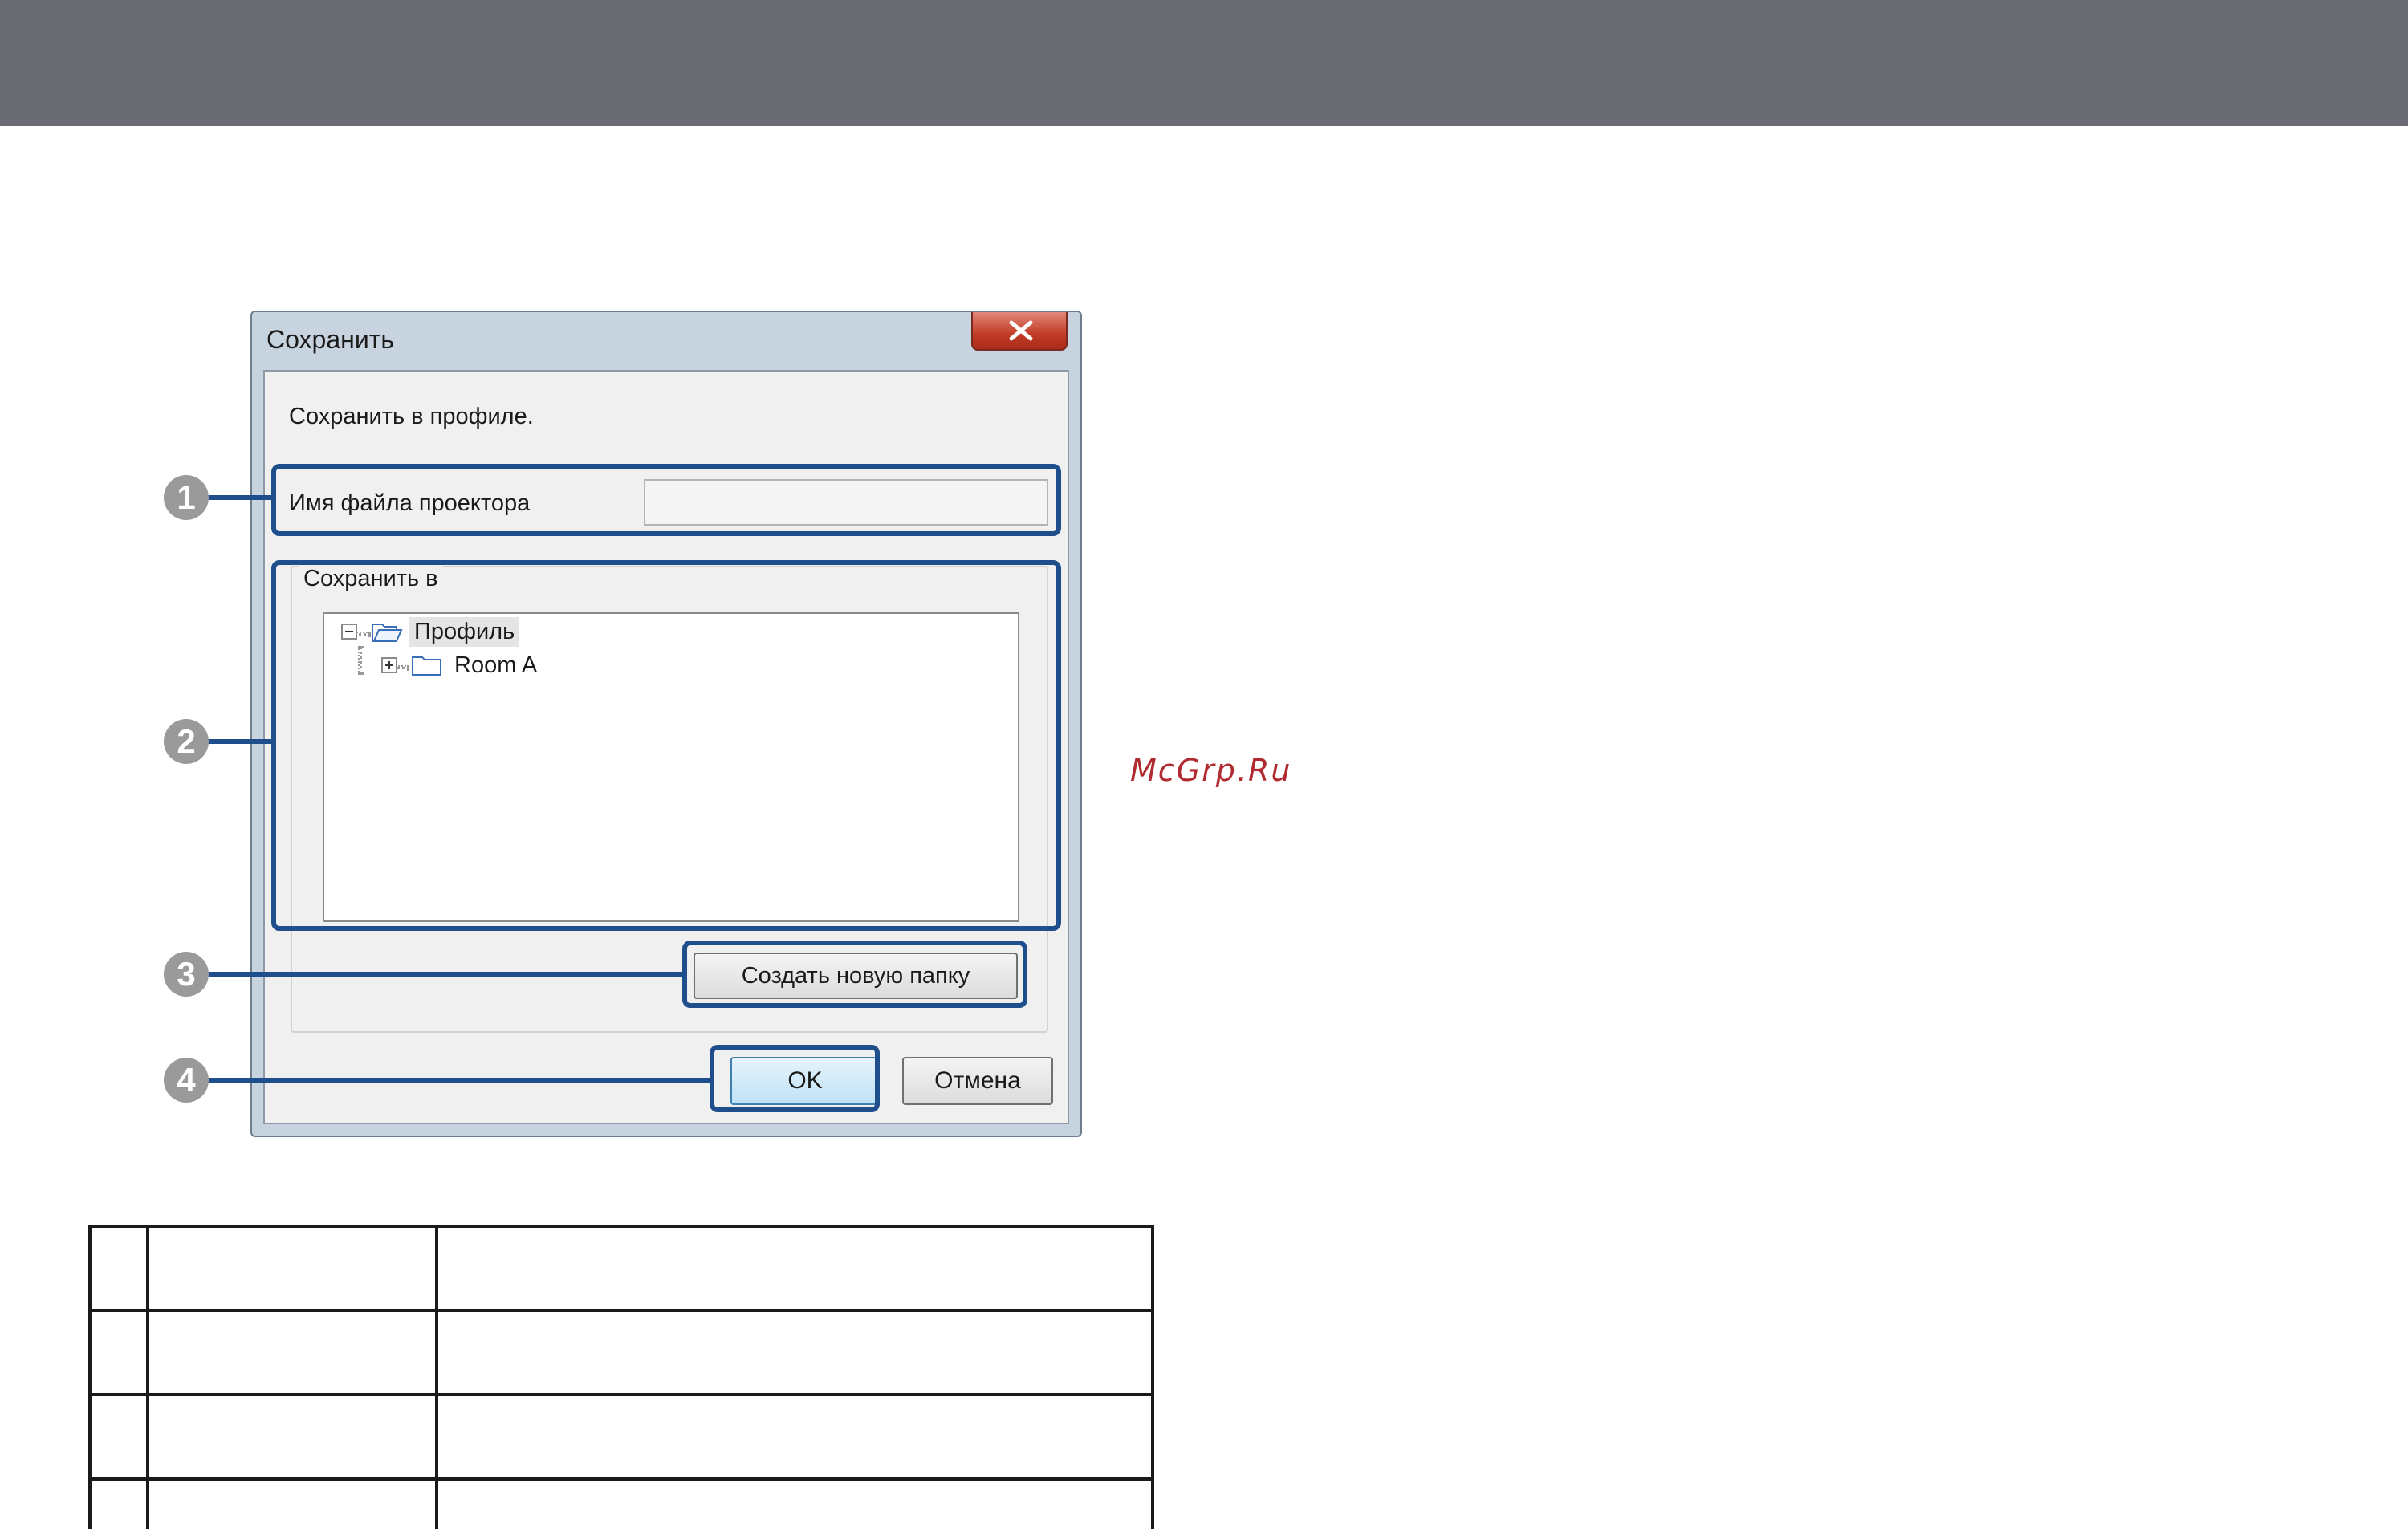  Describe the element at coordinates (978, 1081) in the screenshot. I see `cancel-button: Отмена` at that location.